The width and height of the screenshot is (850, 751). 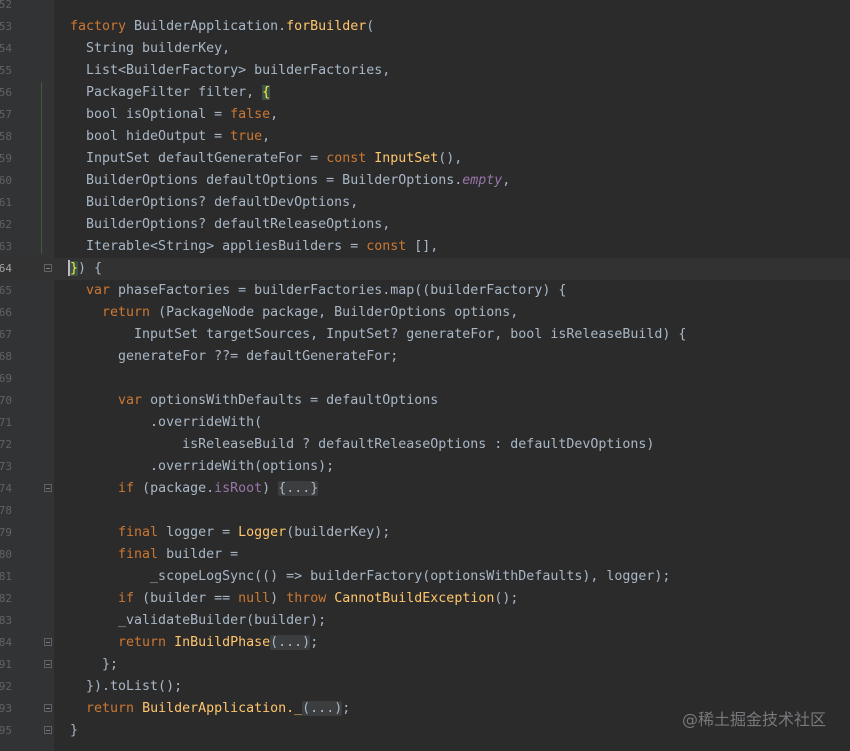 I want to click on code-text: bool isOptional = false,, so click(x=174, y=115).